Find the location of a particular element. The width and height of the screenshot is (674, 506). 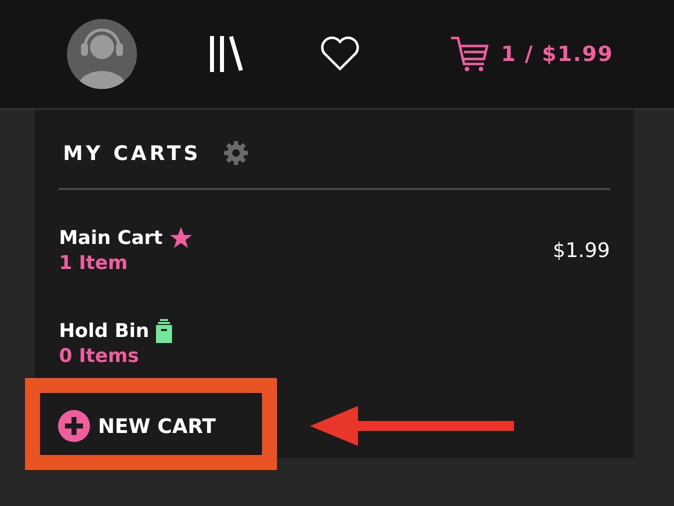

library-icon is located at coordinates (227, 54).